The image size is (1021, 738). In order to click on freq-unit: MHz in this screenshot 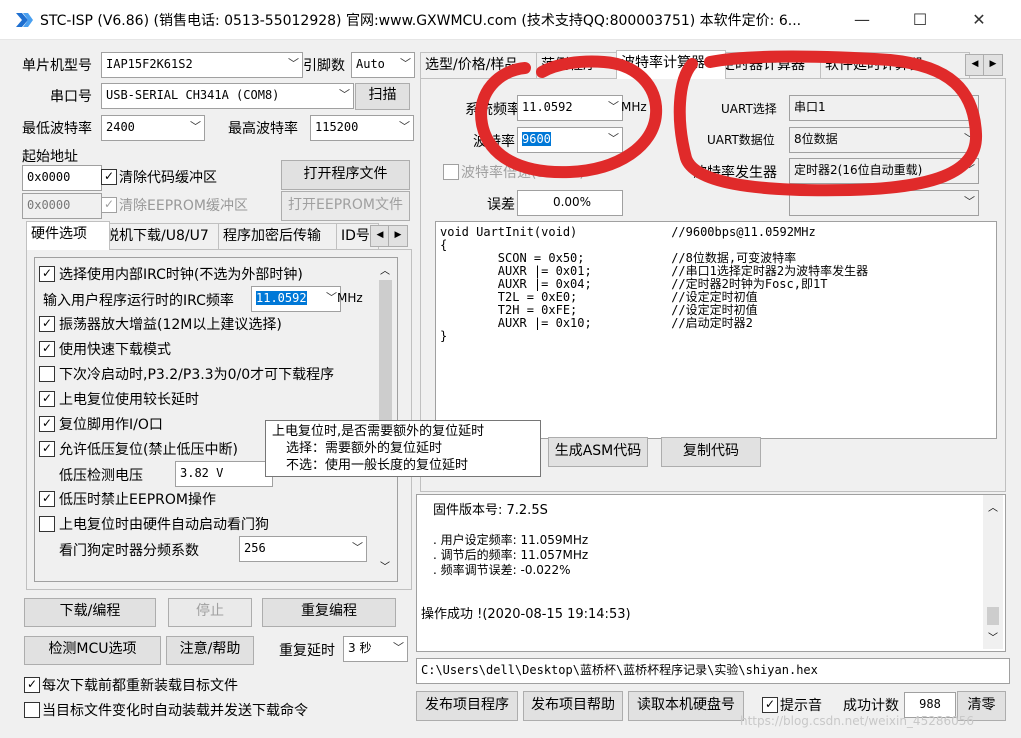, I will do `click(634, 107)`.